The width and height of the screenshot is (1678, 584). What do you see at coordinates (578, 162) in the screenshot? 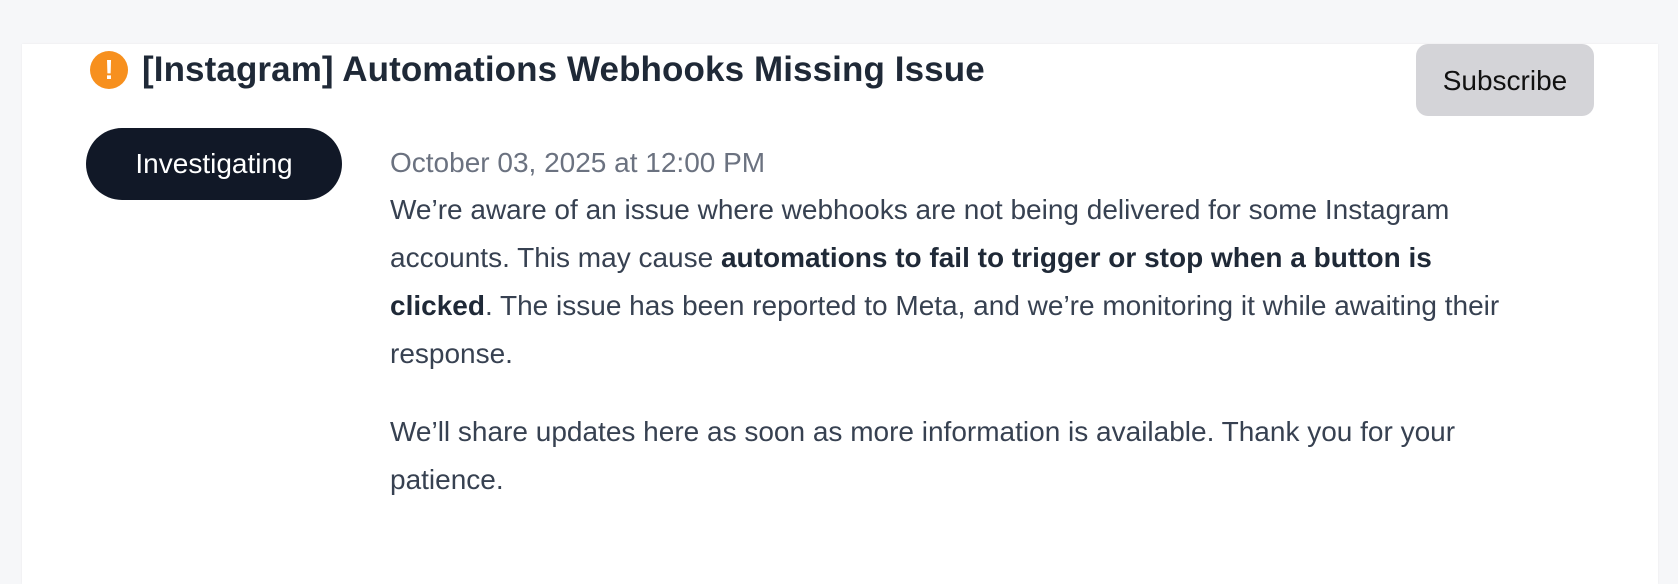
I see `update-timestamp: October 03, 2025 at 12:00 PM` at bounding box center [578, 162].